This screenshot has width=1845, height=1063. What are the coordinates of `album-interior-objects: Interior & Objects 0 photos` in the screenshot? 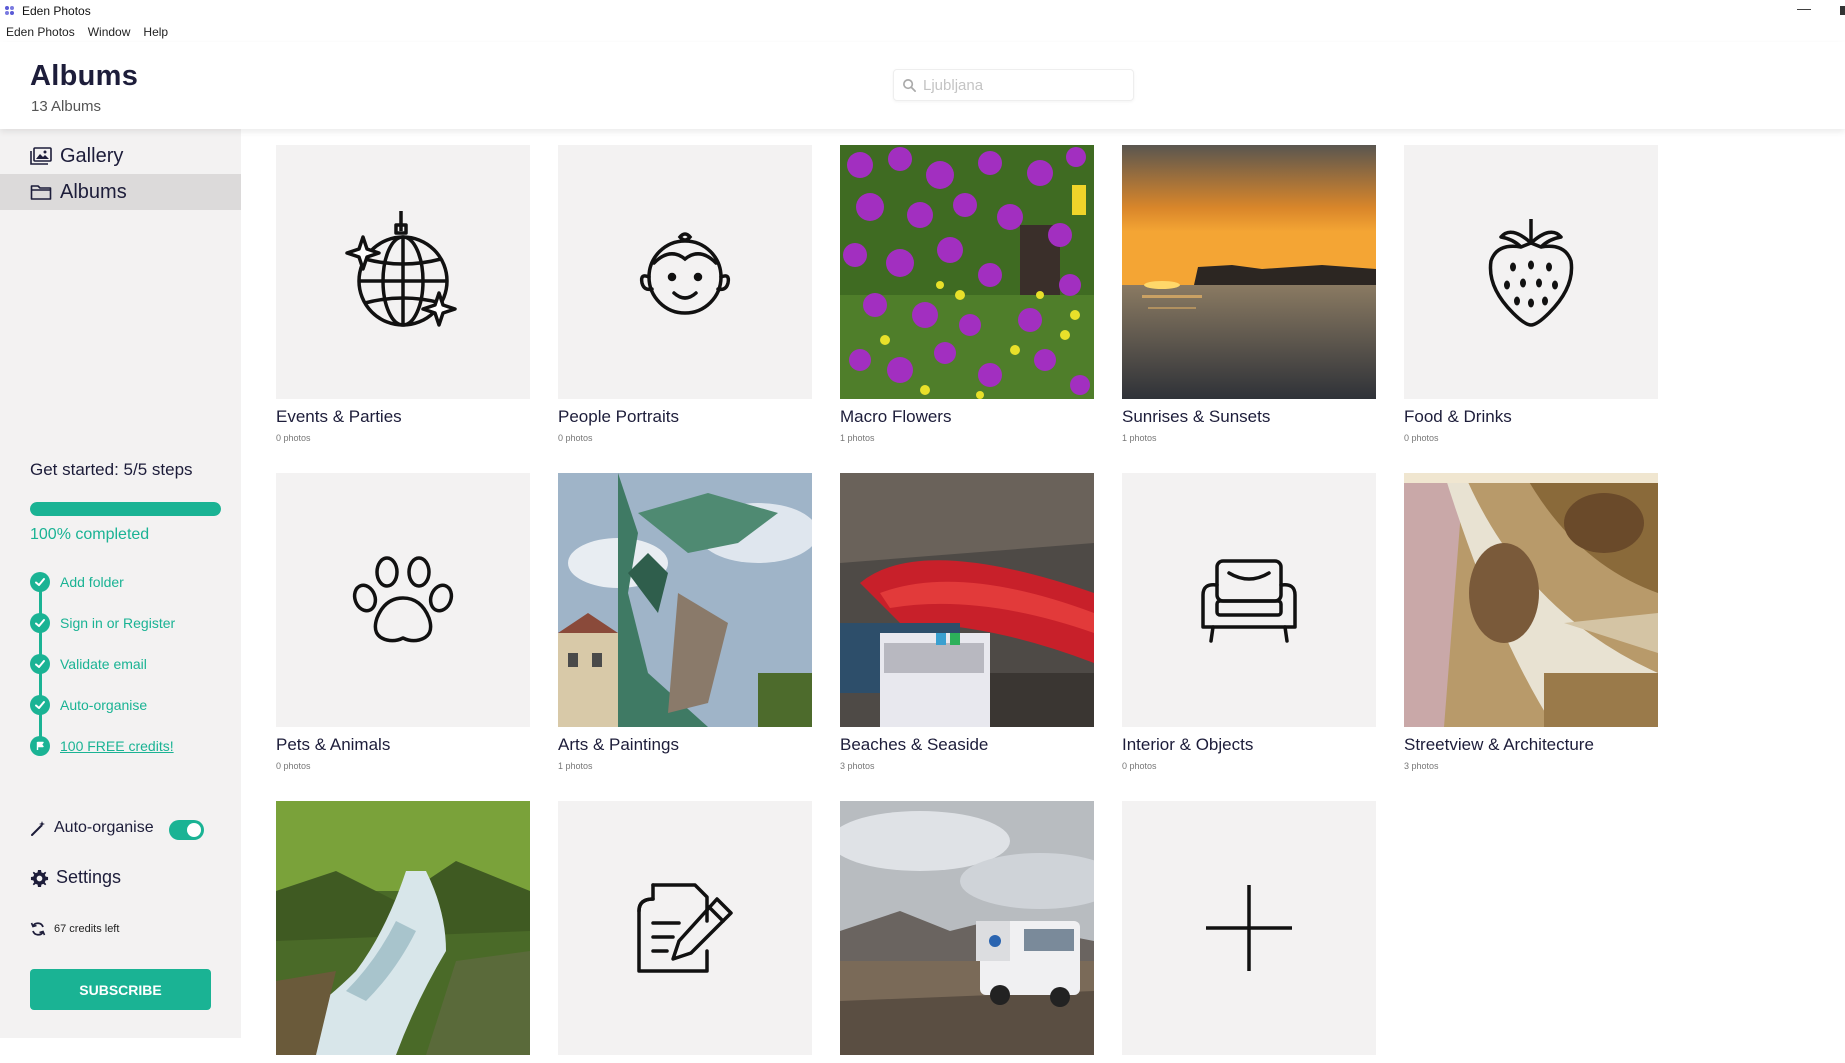 It's located at (1249, 622).